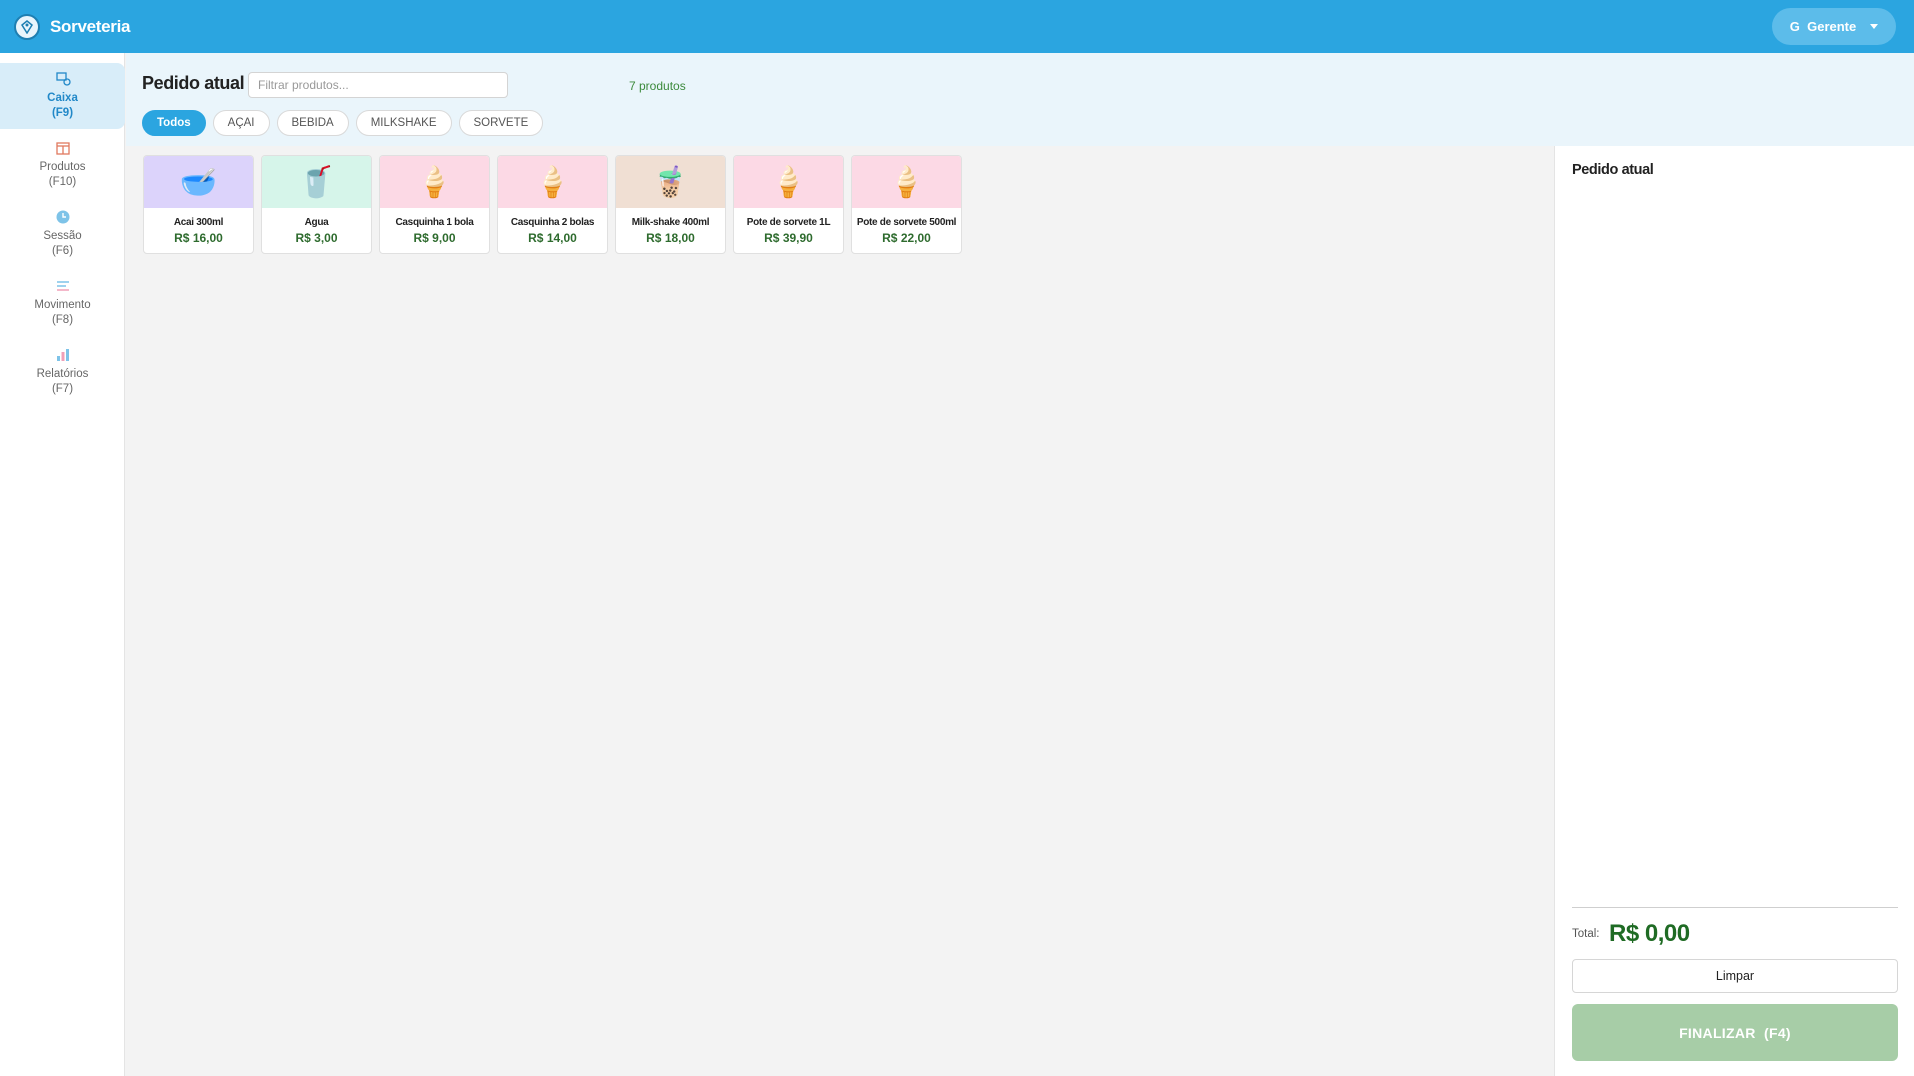 The width and height of the screenshot is (1914, 1076). What do you see at coordinates (434, 222) in the screenshot?
I see `product-name: Casquinha 1 bola` at bounding box center [434, 222].